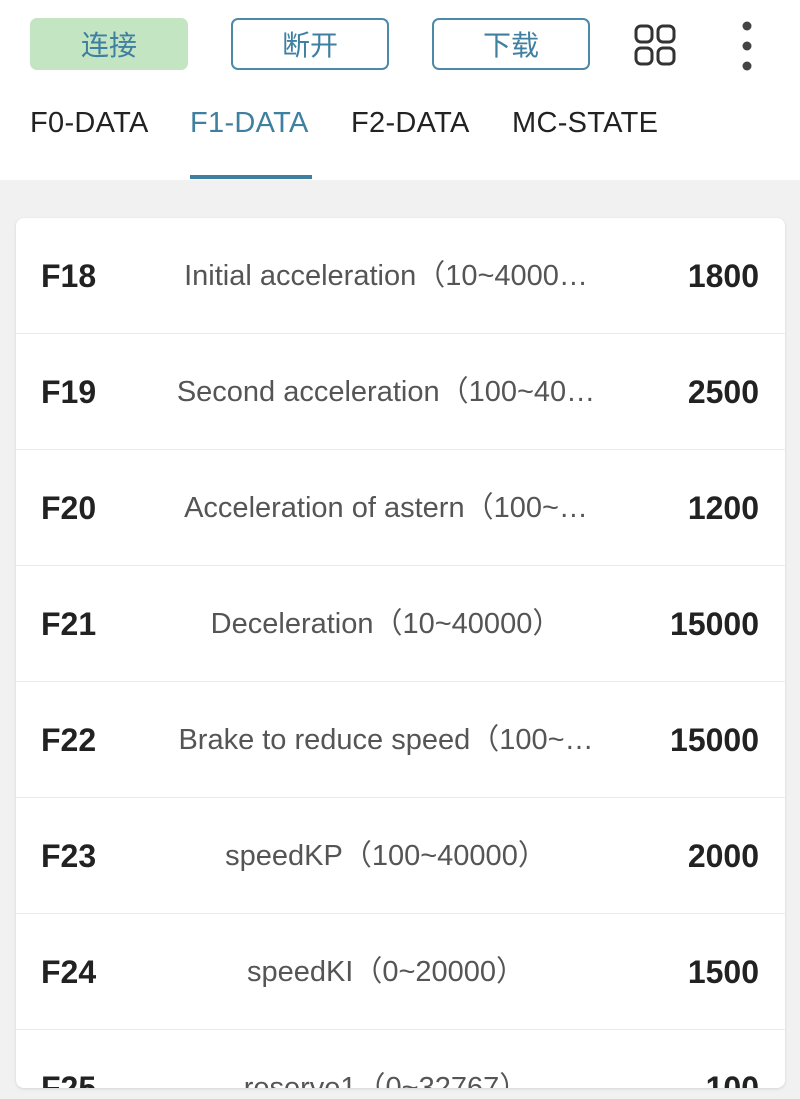 The height and width of the screenshot is (1099, 800). I want to click on disconnect-button-label: 断开, so click(309, 45).